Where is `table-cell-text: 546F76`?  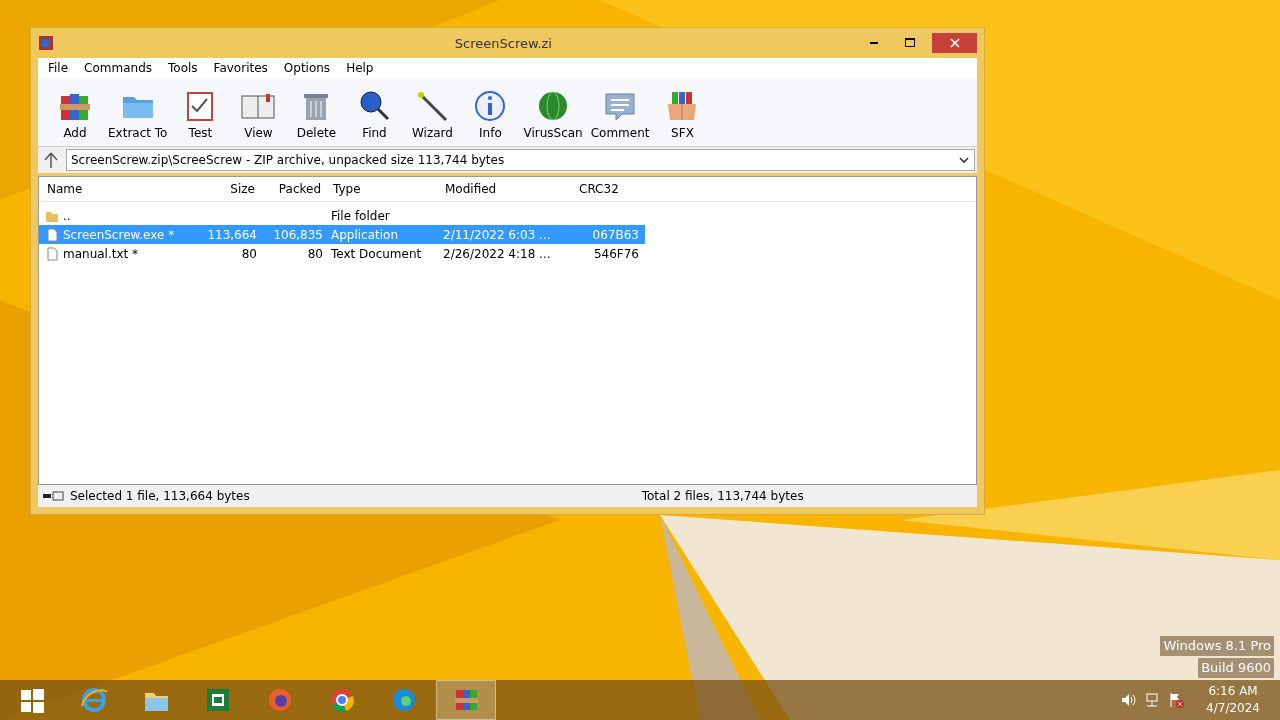 table-cell-text: 546F76 is located at coordinates (616, 253).